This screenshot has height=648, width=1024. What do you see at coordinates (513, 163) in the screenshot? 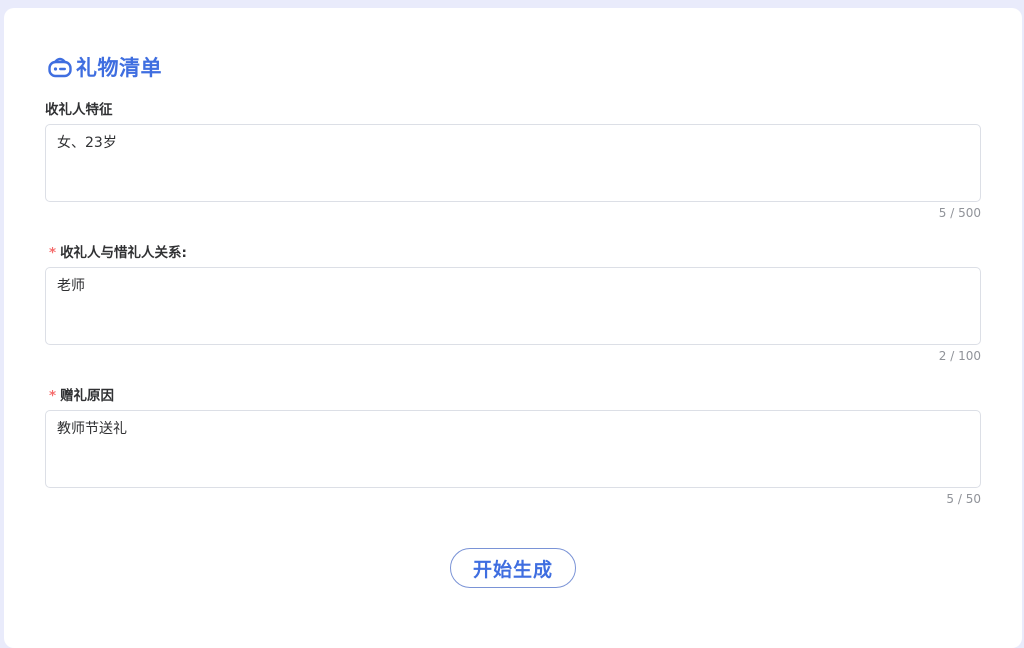
I see `recipient-traits-textarea: 女、23岁` at bounding box center [513, 163].